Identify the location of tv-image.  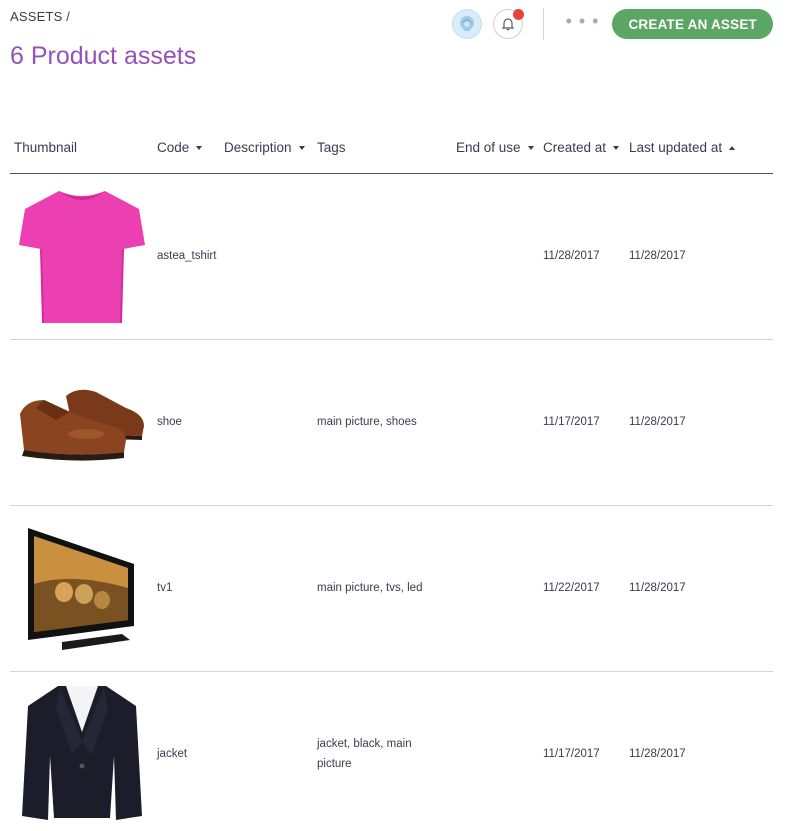
(81, 589).